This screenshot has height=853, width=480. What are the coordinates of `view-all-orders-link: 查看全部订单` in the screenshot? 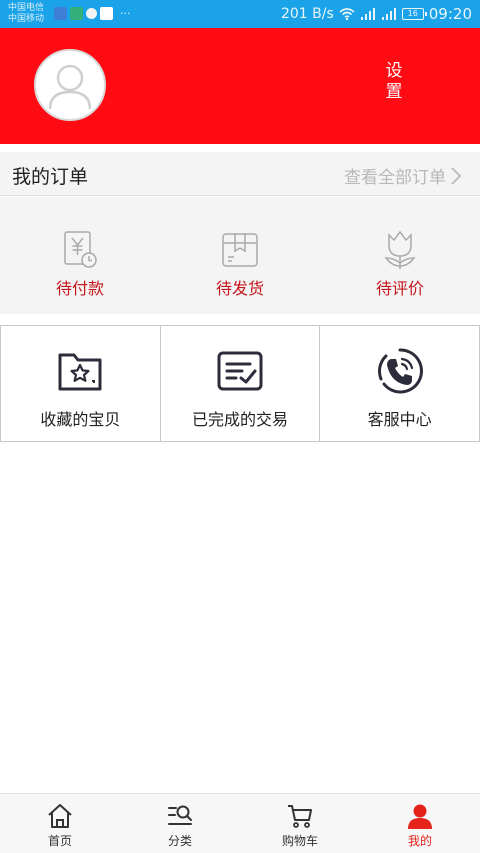 It's located at (403, 175).